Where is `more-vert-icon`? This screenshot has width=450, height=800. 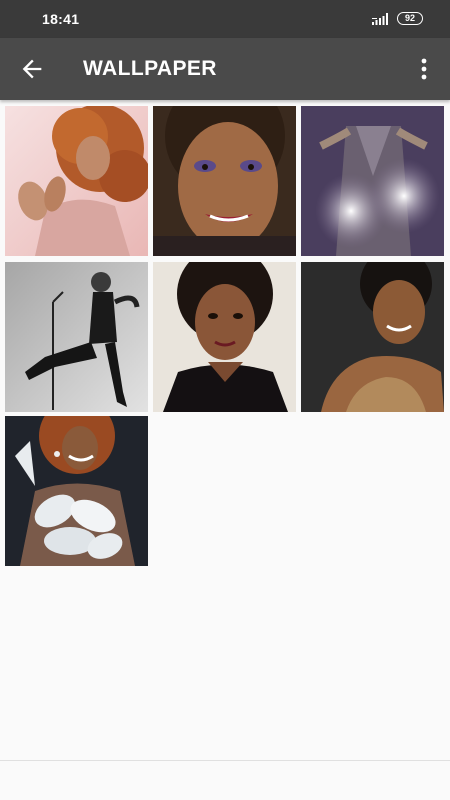
more-vert-icon is located at coordinates (424, 69).